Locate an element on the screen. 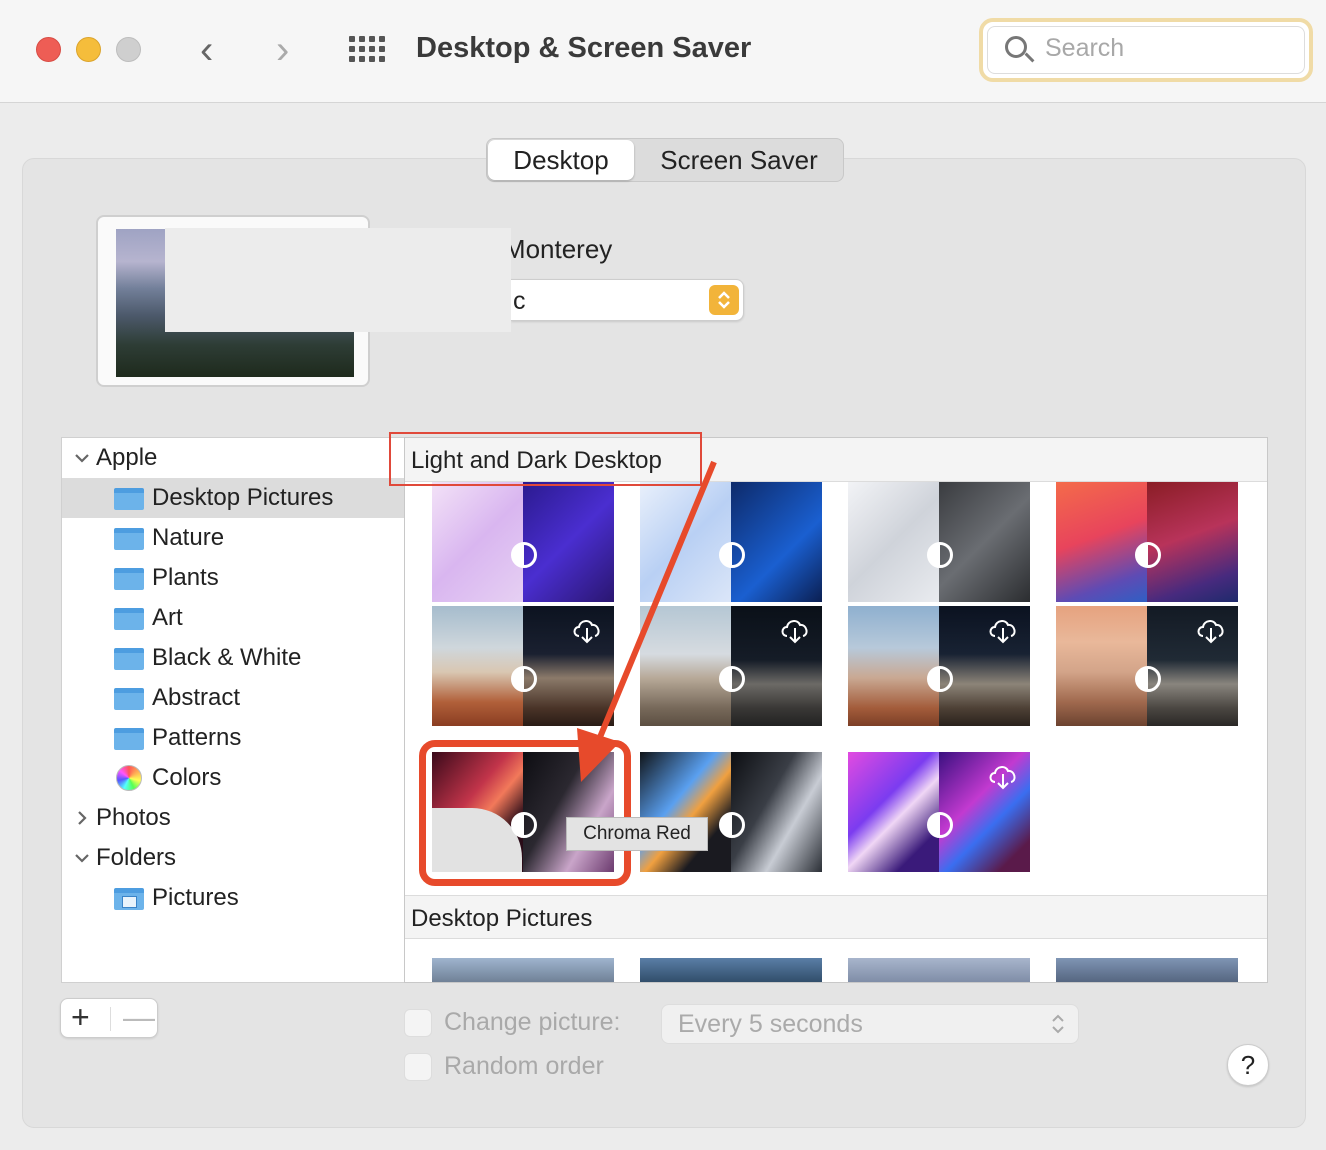 This screenshot has width=1326, height=1150. divider is located at coordinates (110, 1019).